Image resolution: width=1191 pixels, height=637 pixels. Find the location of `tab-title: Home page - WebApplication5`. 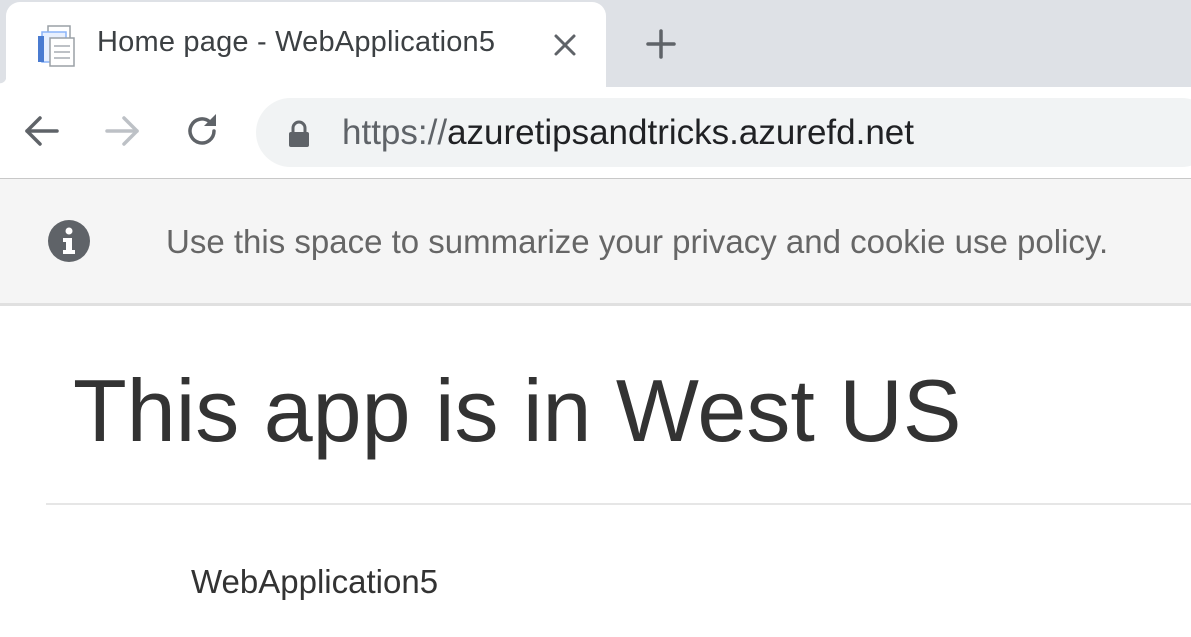

tab-title: Home page - WebApplication5 is located at coordinates (296, 42).